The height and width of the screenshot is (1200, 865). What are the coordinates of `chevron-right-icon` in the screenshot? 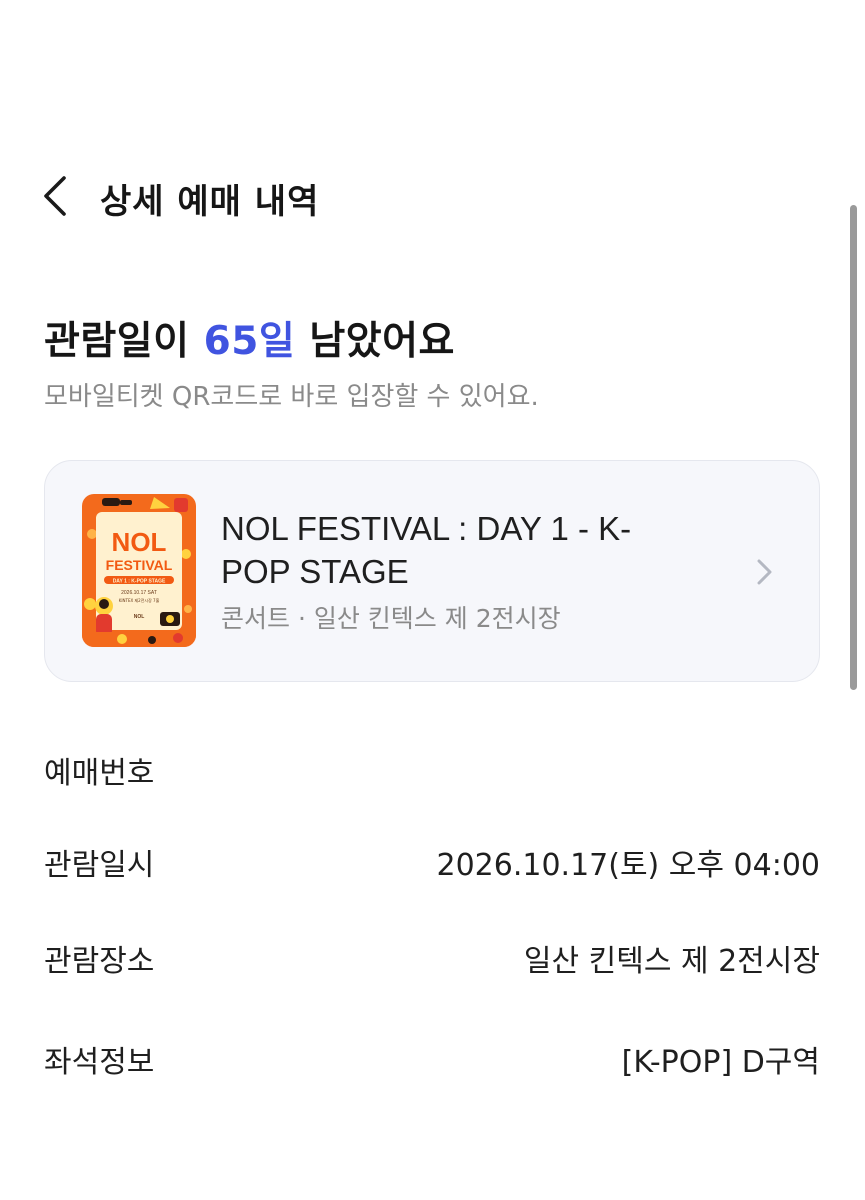 It's located at (764, 572).